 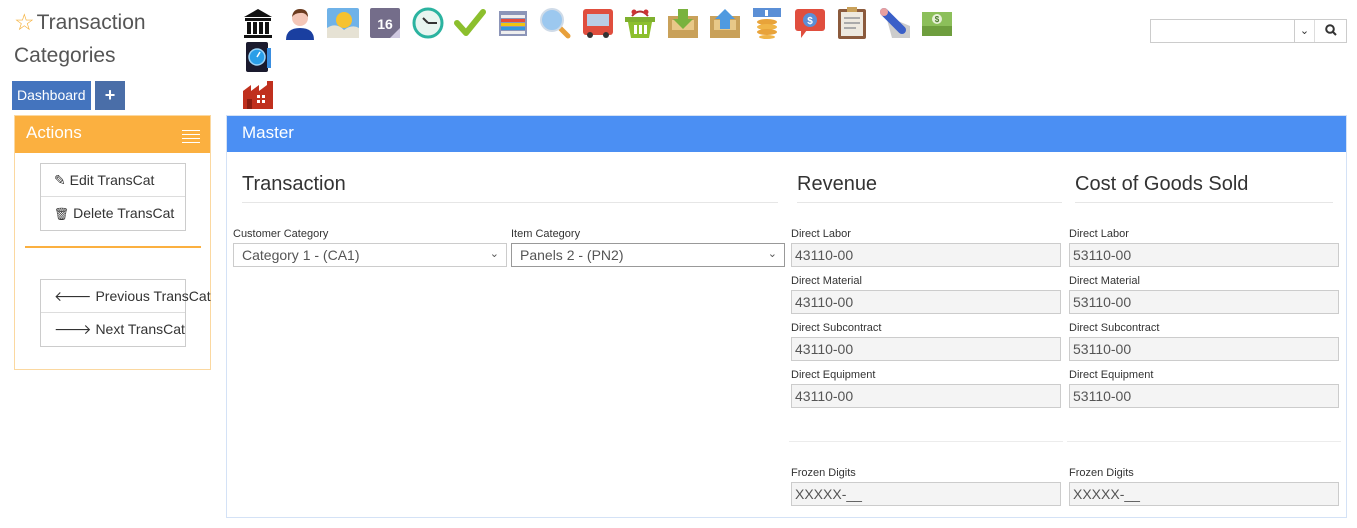 What do you see at coordinates (114, 39) in the screenshot?
I see `page-title: ☆Transaction Categories` at bounding box center [114, 39].